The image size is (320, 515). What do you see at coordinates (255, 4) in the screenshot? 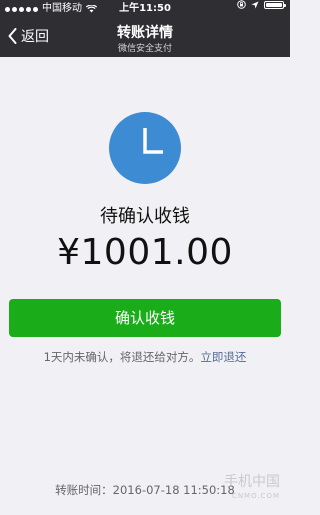
I see `location-arrow-icon` at bounding box center [255, 4].